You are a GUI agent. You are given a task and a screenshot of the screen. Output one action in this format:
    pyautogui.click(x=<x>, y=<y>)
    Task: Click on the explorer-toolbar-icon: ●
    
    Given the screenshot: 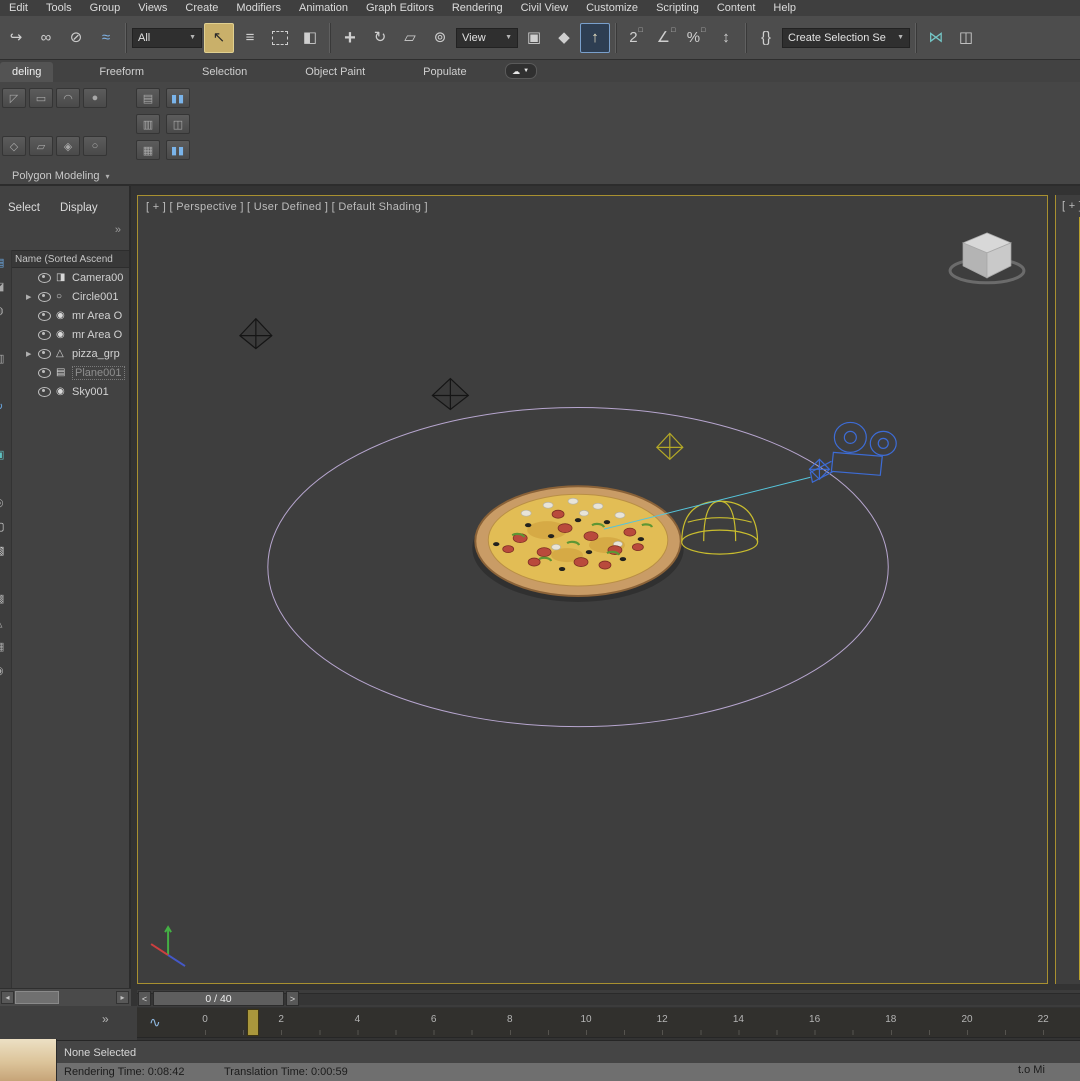 What is the action you would take?
    pyautogui.click(x=5, y=478)
    